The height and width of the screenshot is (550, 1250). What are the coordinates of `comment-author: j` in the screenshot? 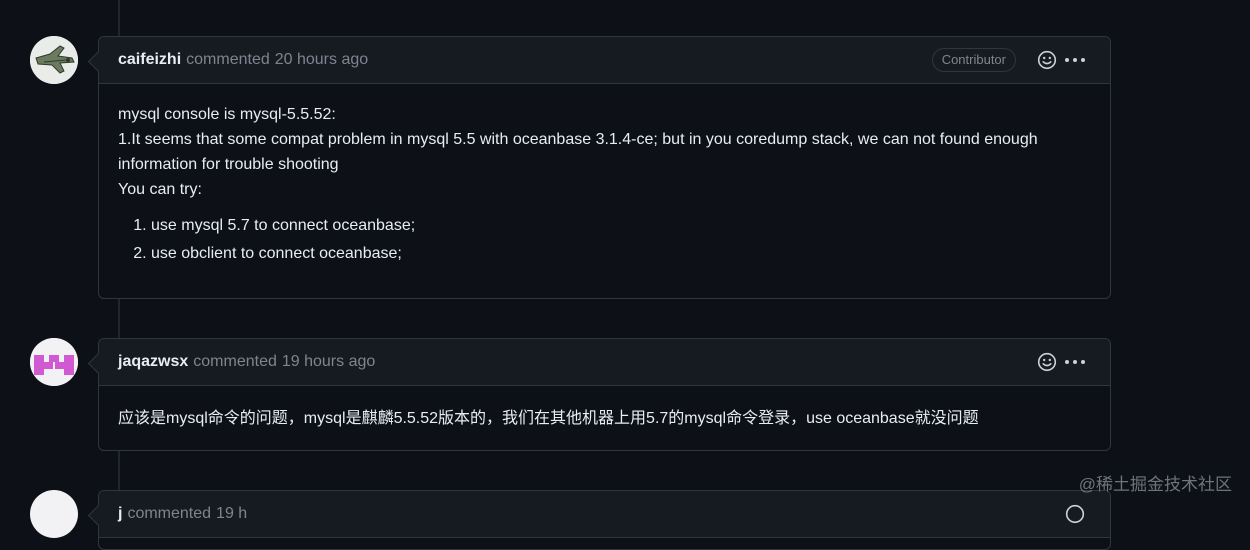 It's located at (120, 514).